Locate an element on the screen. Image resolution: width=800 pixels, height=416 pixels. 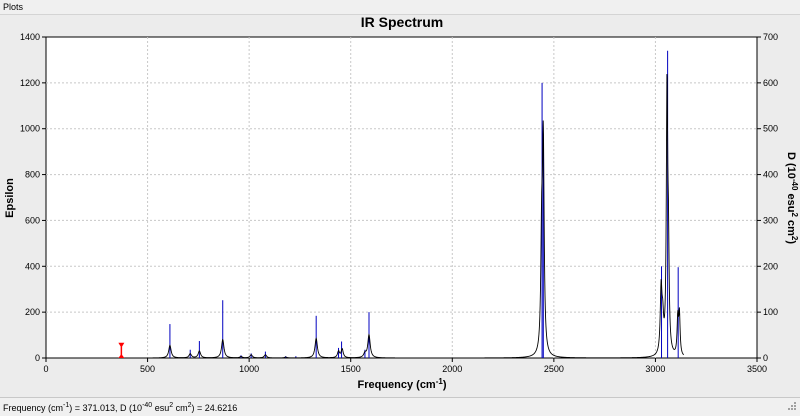
y2-tick-label: 500 is located at coordinates (770, 129).